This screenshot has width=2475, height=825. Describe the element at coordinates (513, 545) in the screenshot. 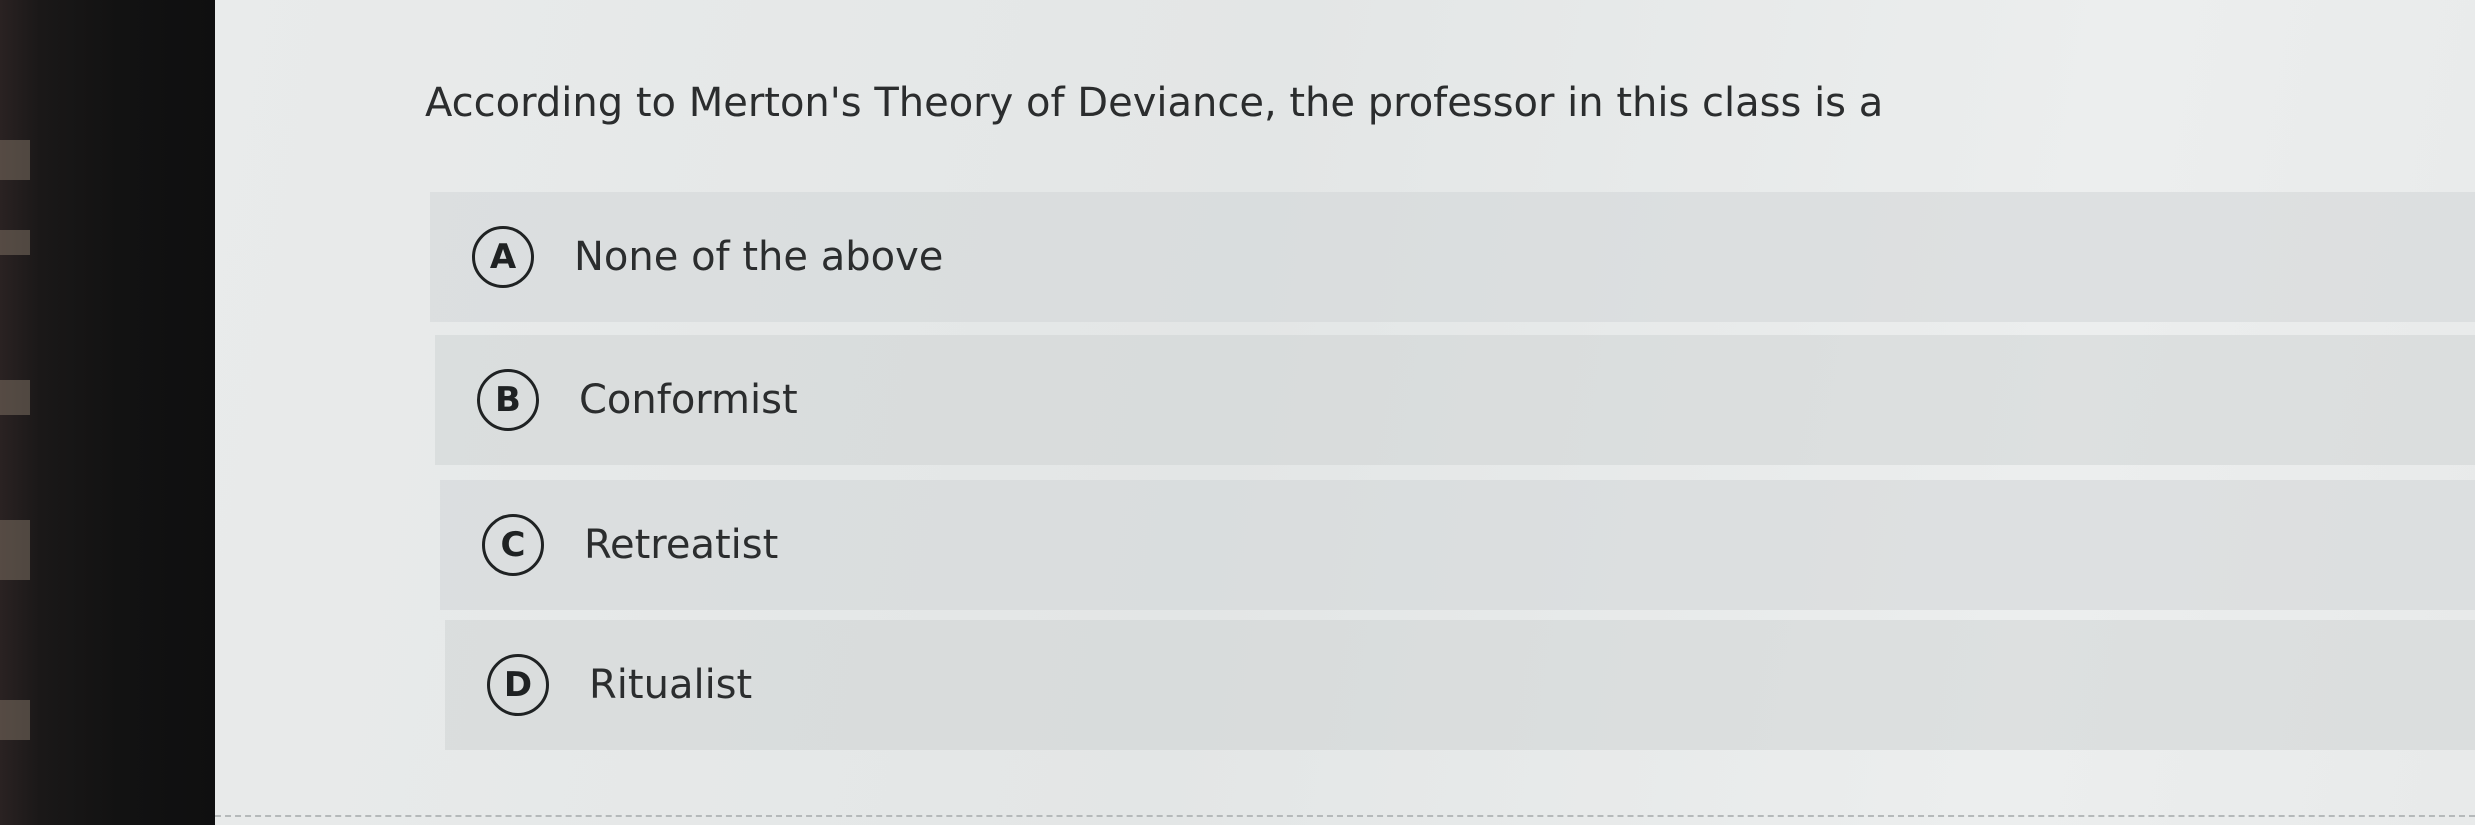

I see `option-letter-c: C` at that location.